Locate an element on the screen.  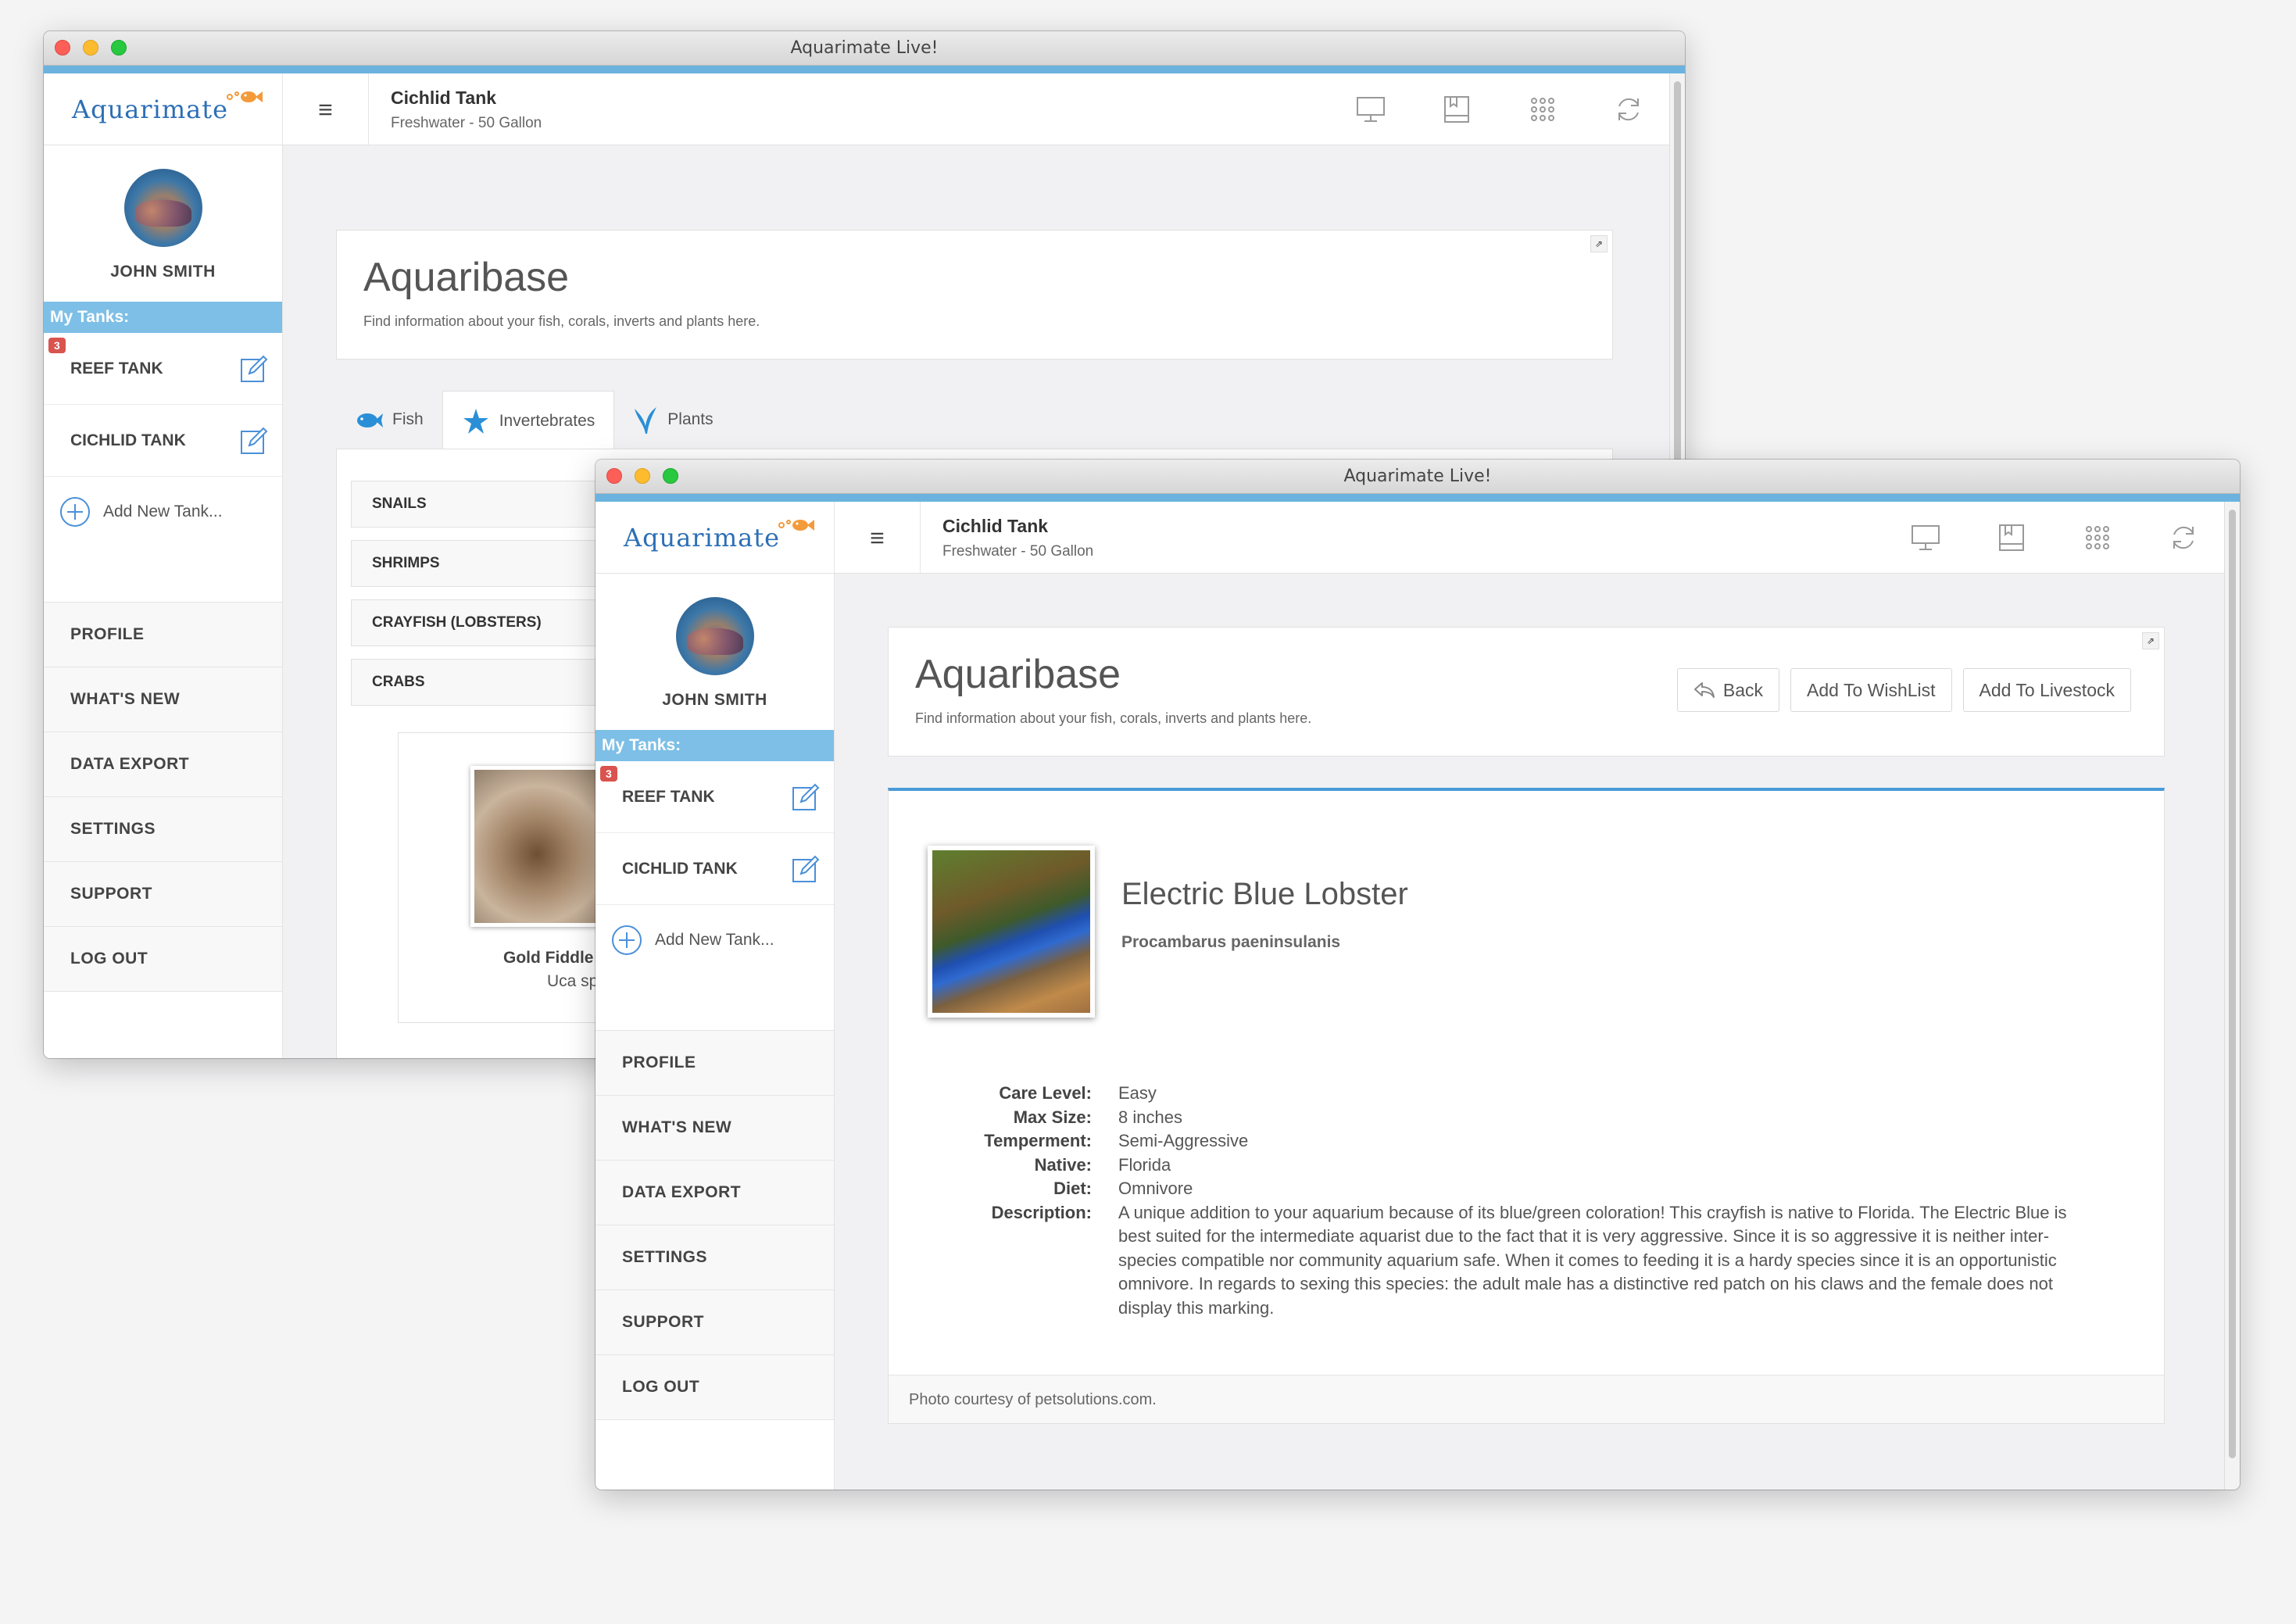
current-tank: Cichlid Tank Freshwater - 50 Gallon is located at coordinates (467, 110).